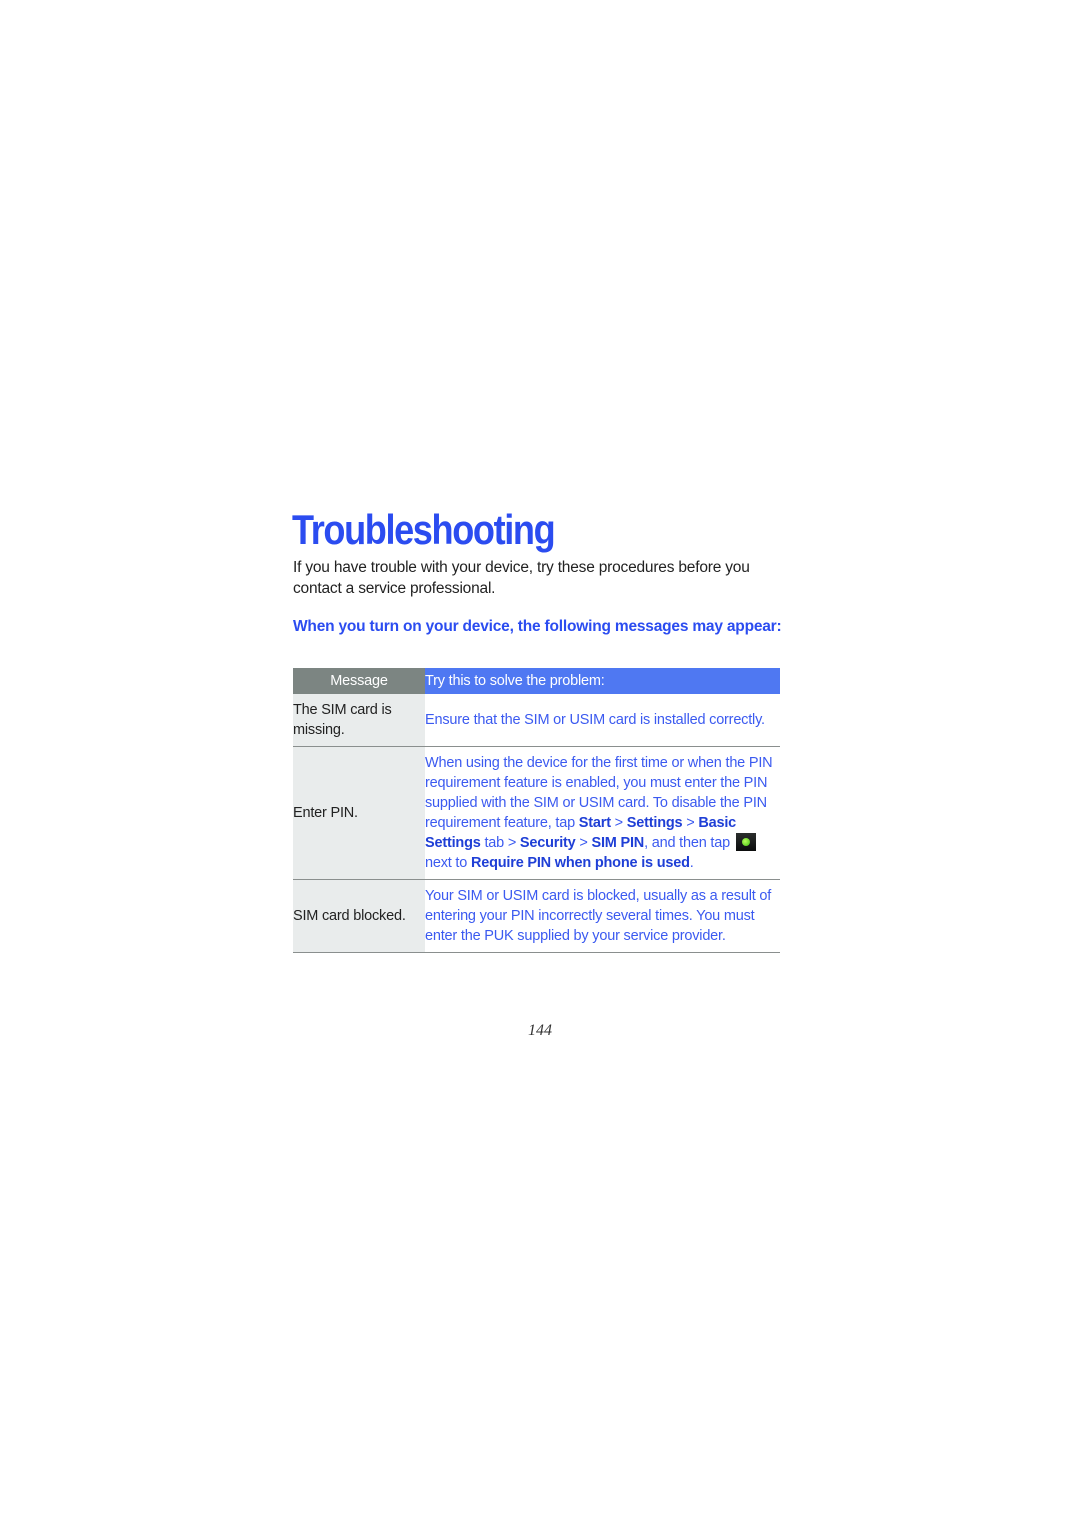 This screenshot has width=1080, height=1528. I want to click on kw-require-pin: Require PIN when phone is used, so click(580, 863).